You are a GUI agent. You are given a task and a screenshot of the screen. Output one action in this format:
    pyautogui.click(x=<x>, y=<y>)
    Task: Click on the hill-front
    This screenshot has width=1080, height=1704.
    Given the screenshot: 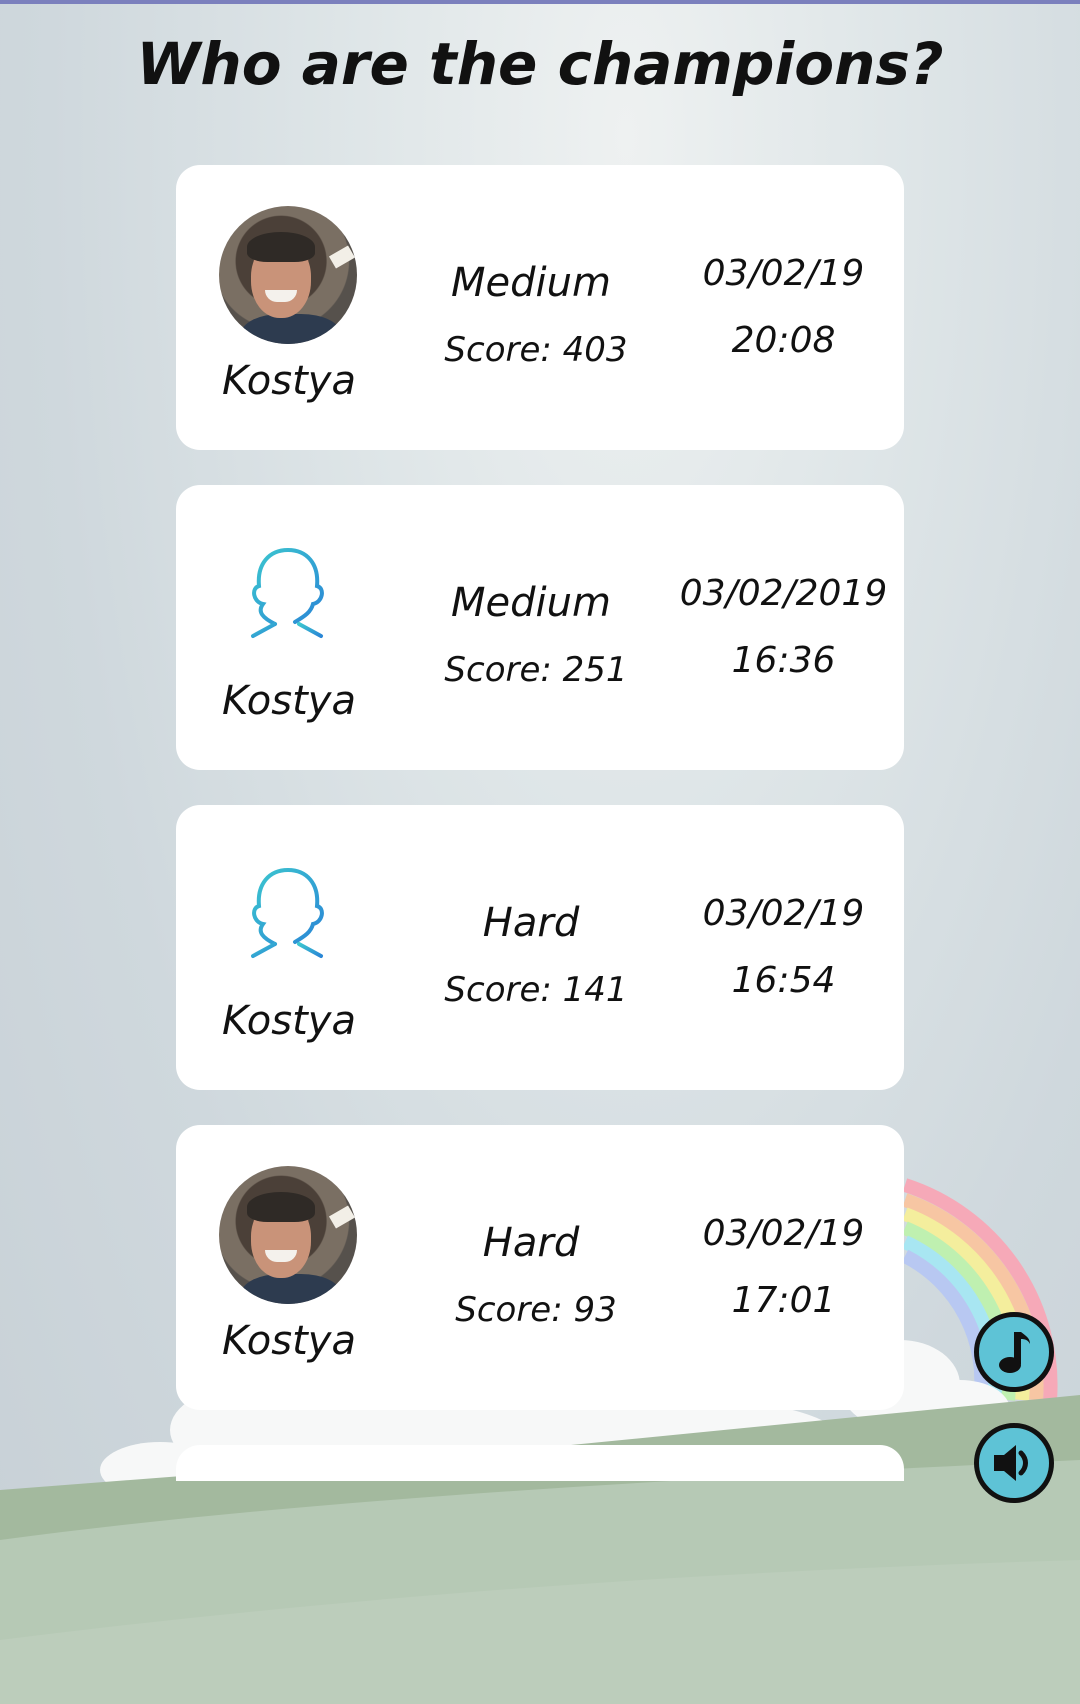 What is the action you would take?
    pyautogui.click(x=540, y=1582)
    